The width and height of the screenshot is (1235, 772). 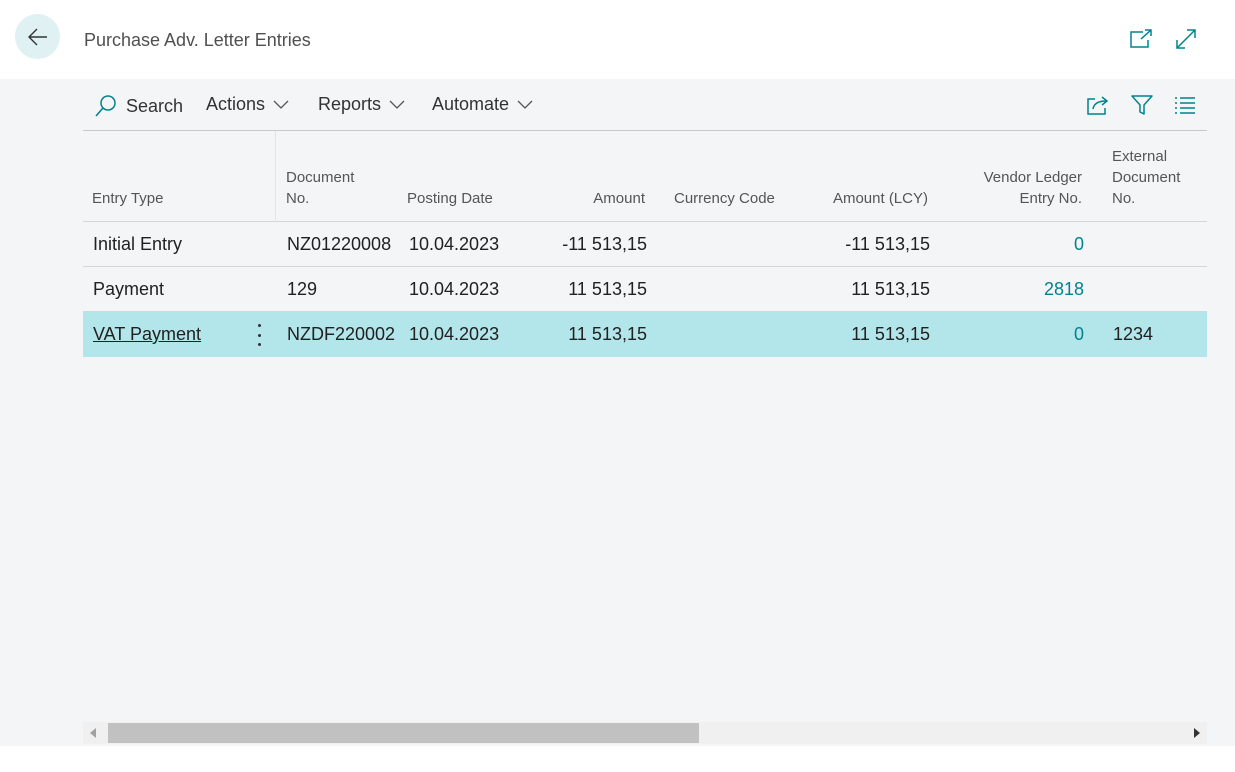 I want to click on column-header-vendor-ledger-entry-no: Vendor Ledger Entry No., so click(x=1033, y=188).